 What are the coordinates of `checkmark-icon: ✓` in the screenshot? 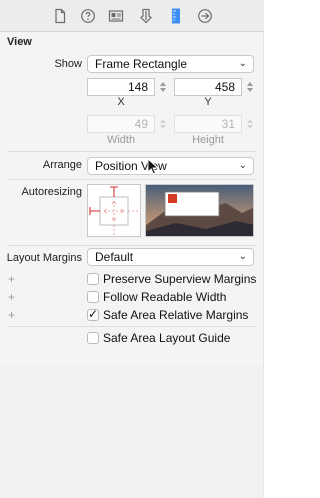 It's located at (93, 314).